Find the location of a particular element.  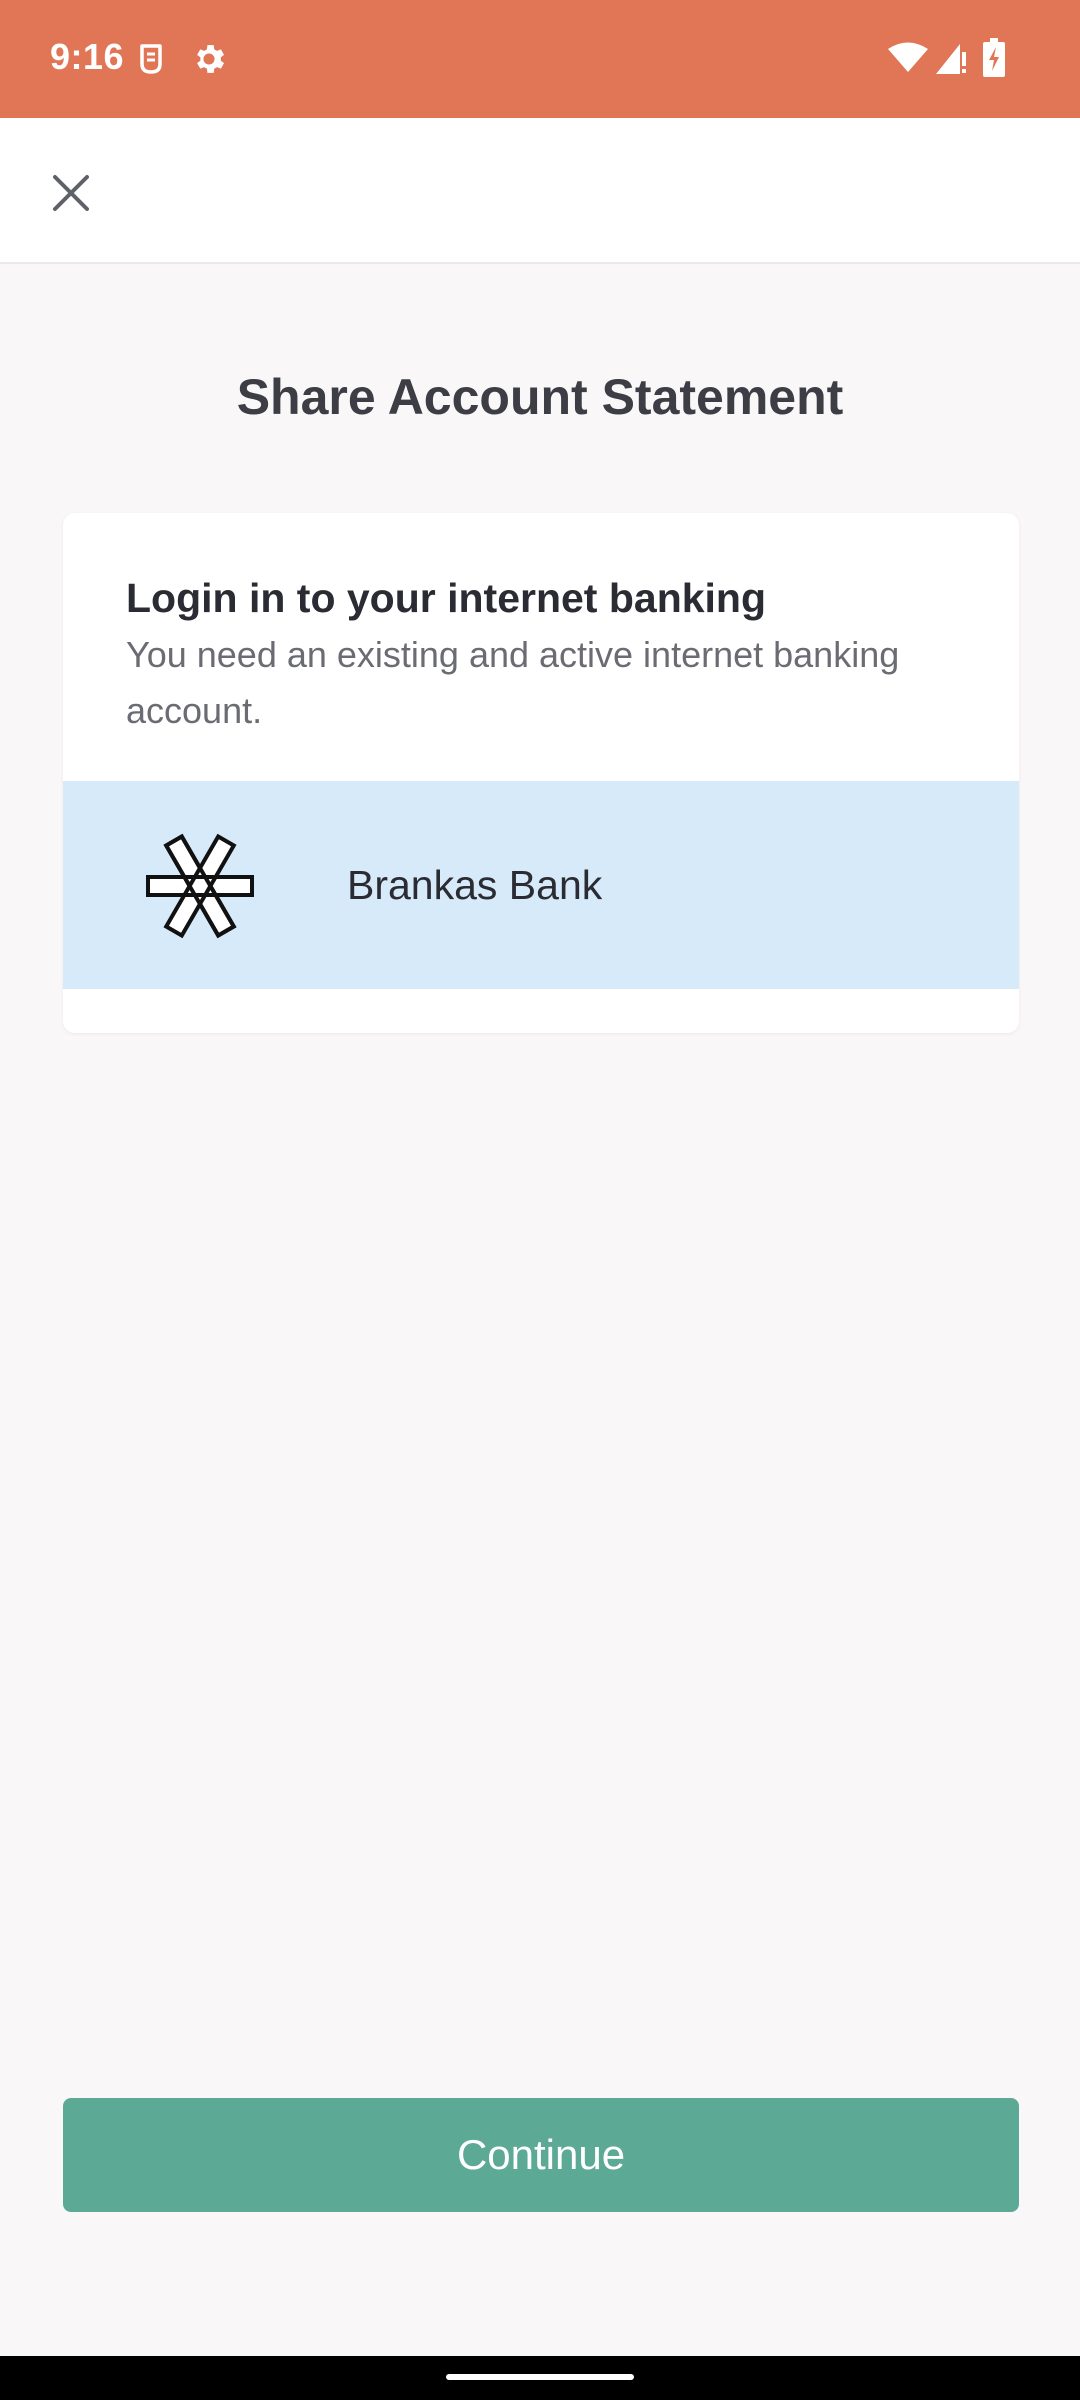

close-icon is located at coordinates (71, 193).